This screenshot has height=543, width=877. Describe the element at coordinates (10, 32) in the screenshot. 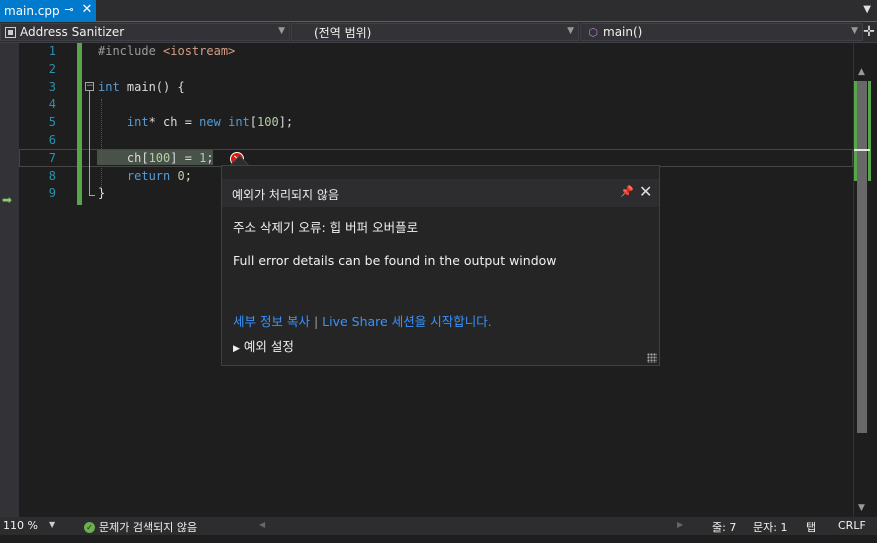

I see `project-icon` at that location.